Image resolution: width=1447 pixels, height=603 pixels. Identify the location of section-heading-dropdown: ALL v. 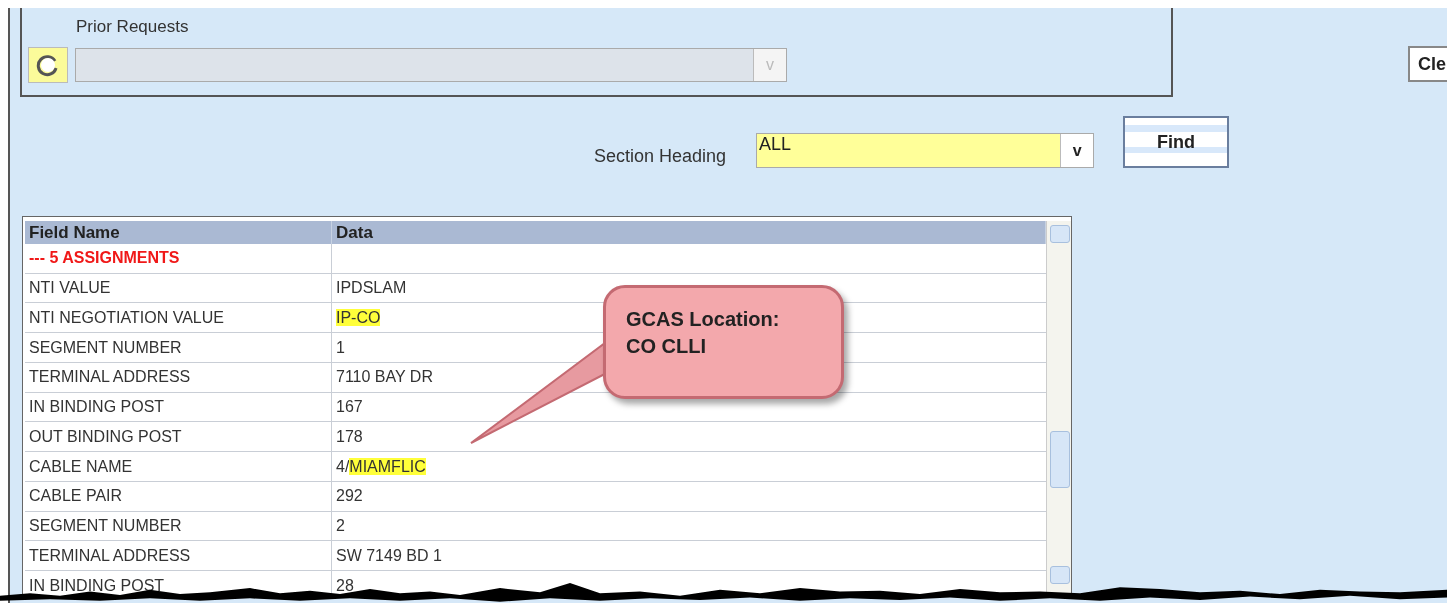
(925, 150).